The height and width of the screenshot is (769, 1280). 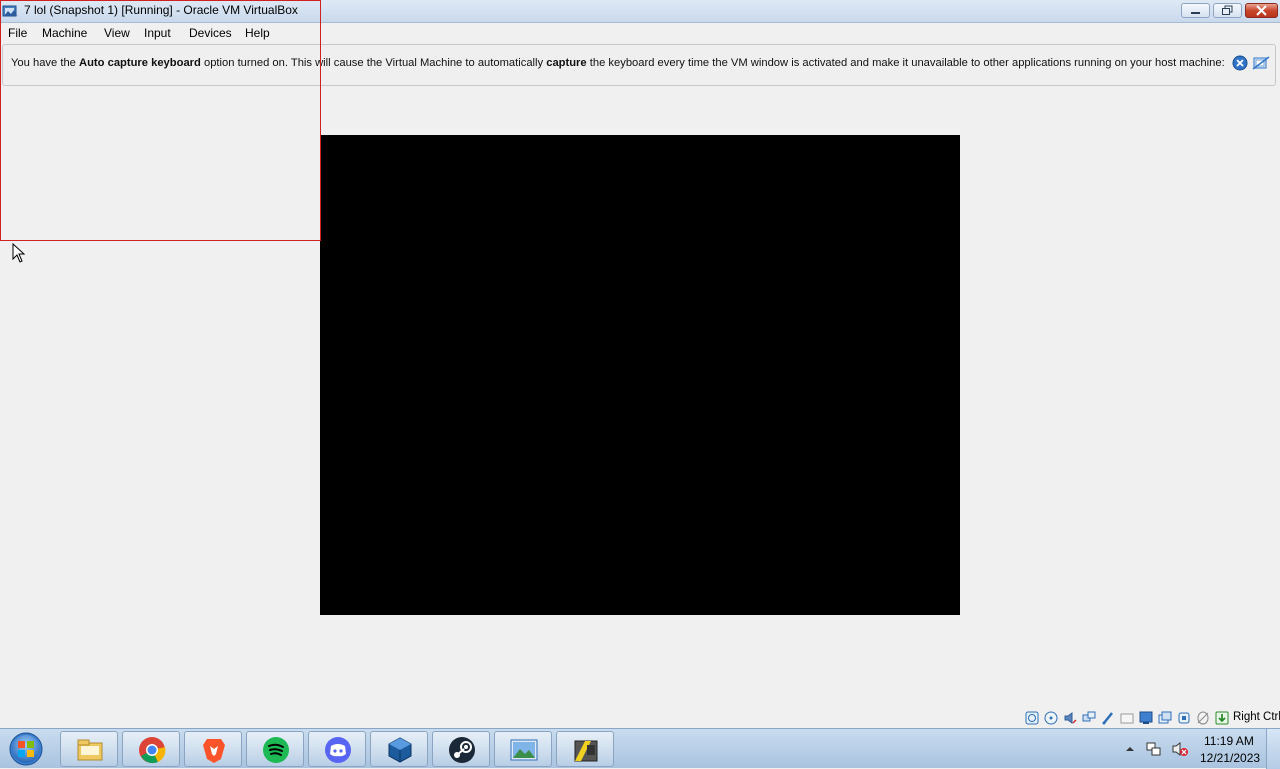 What do you see at coordinates (1146, 718) in the screenshot?
I see `display-icon` at bounding box center [1146, 718].